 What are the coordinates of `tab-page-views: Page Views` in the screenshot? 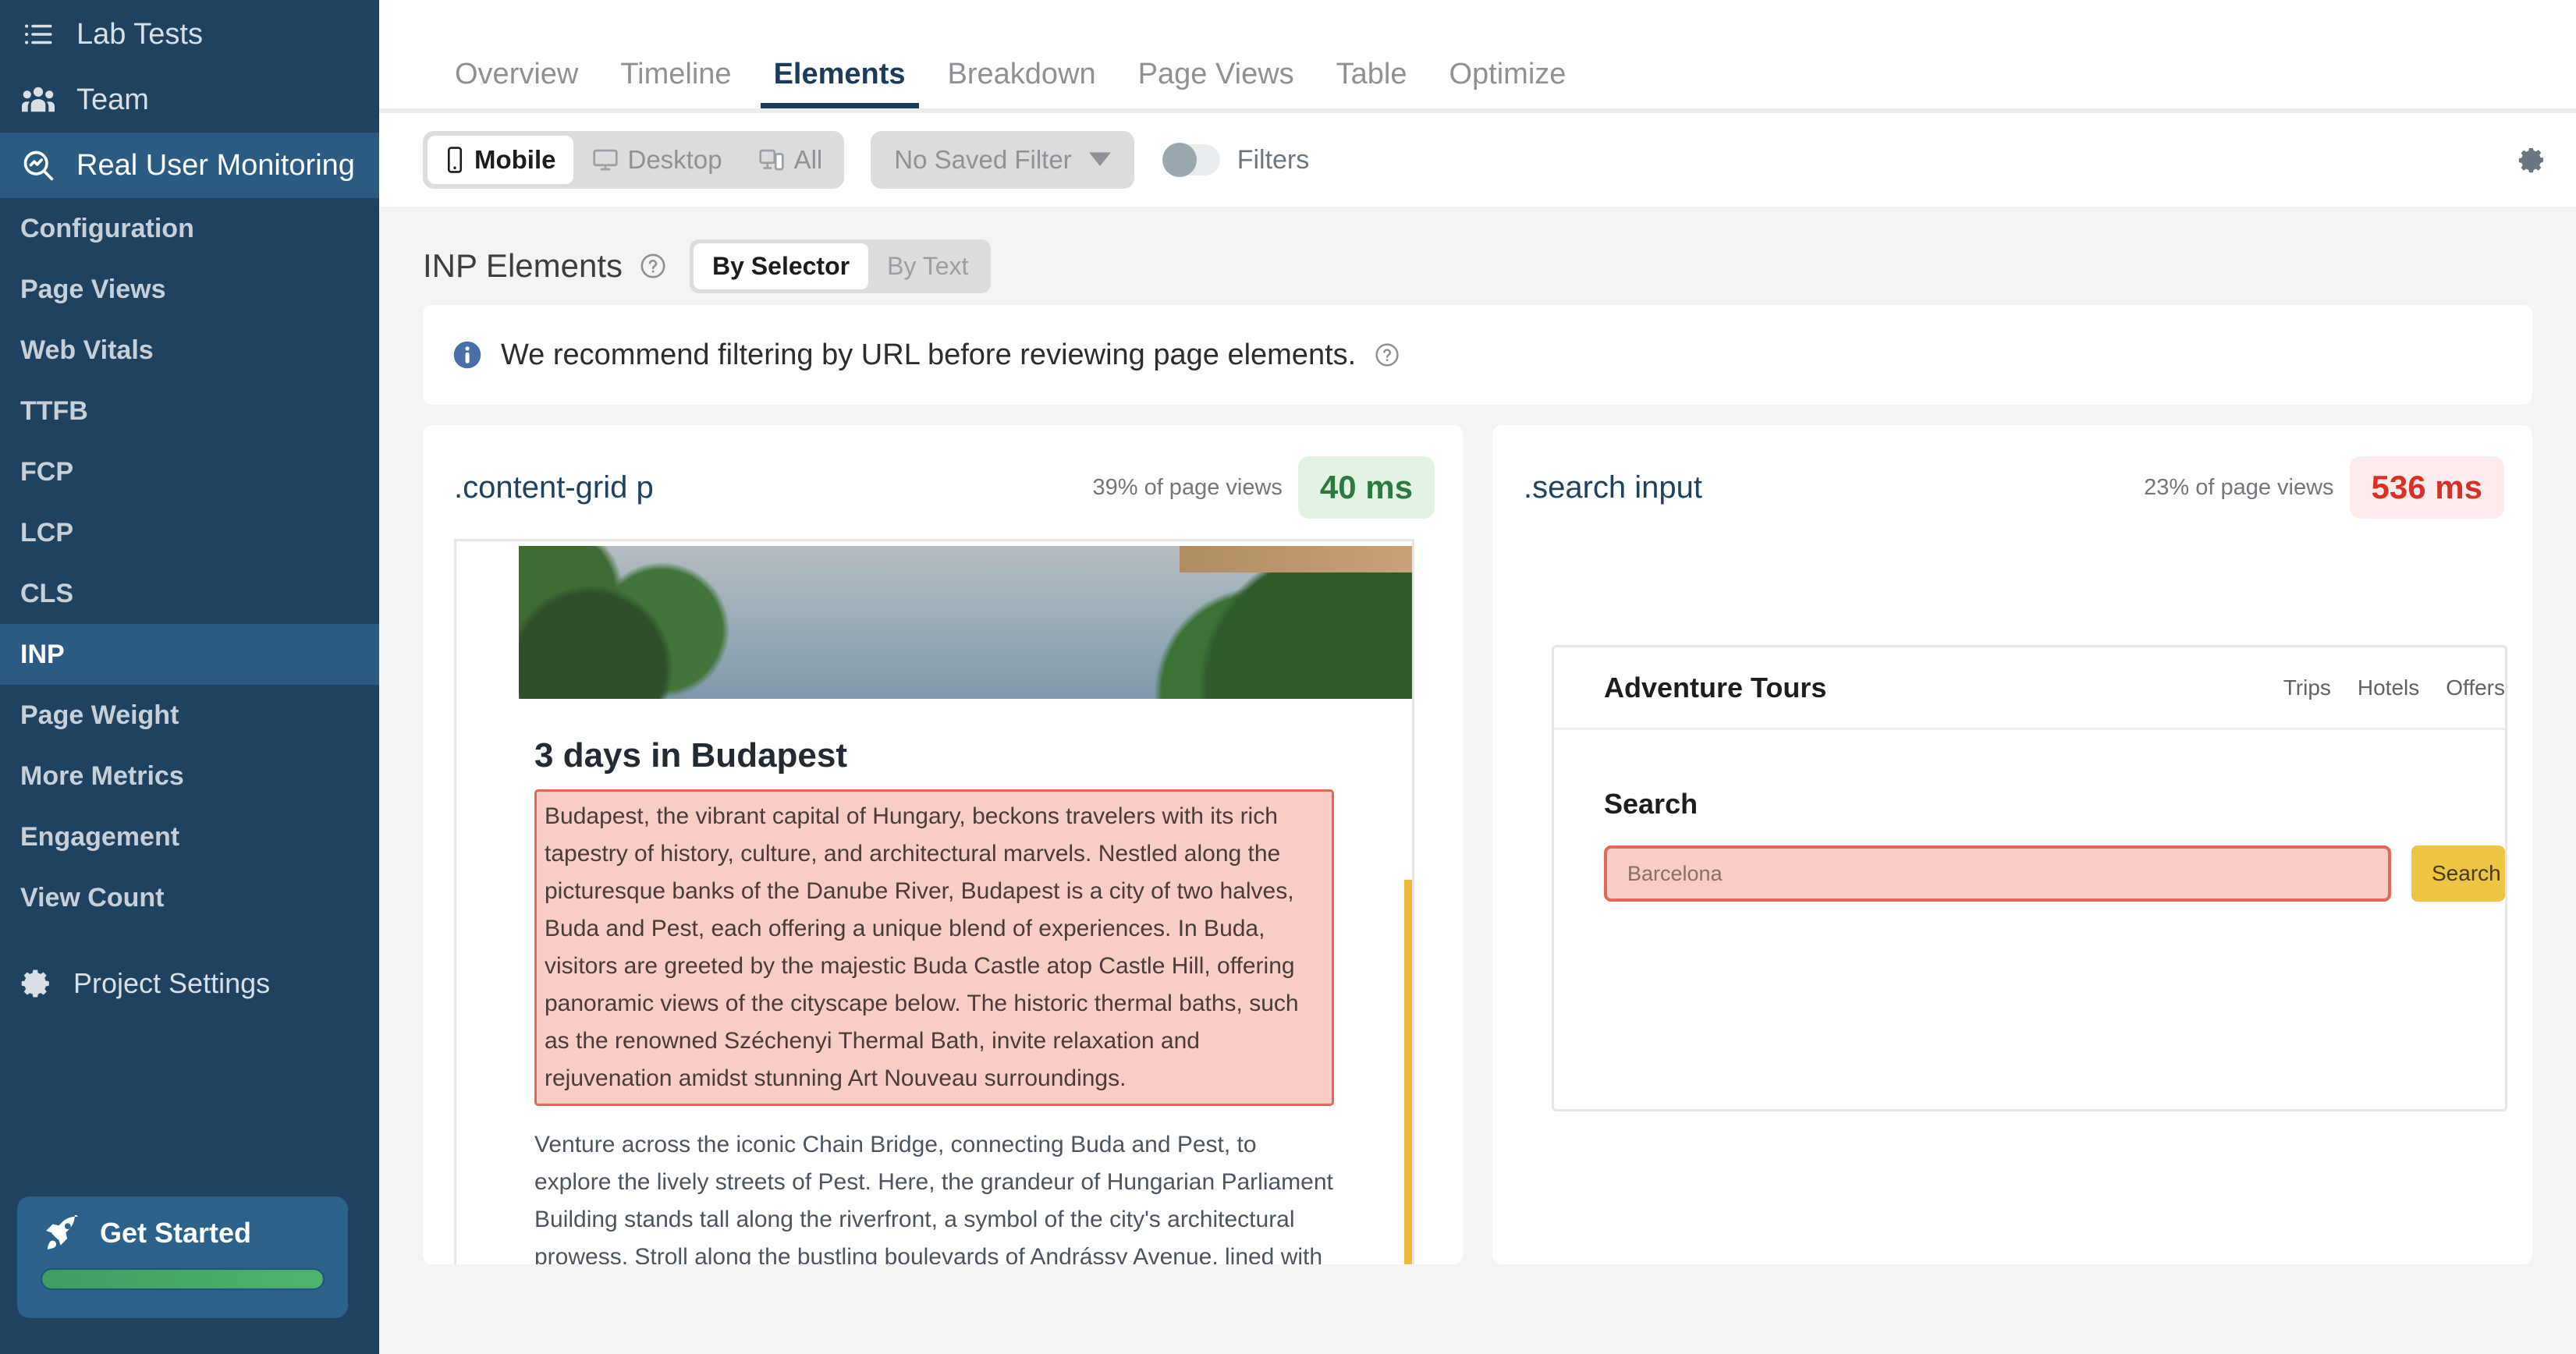 It's located at (1216, 83).